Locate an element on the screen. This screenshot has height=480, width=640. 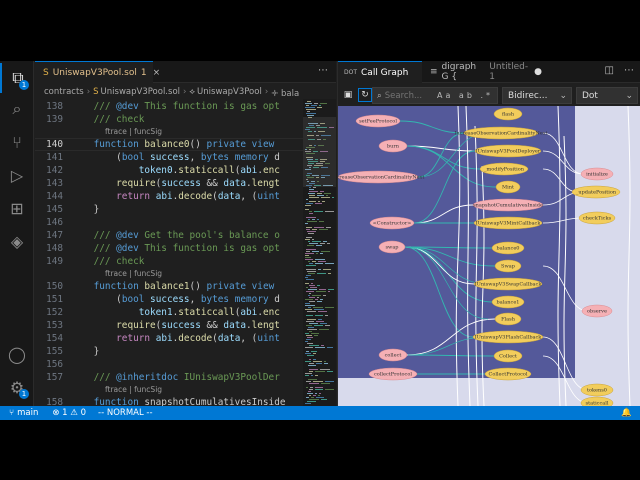
graph-toolbar: ▣ ↻ ⌕ Aa ab .* Bidirec... ⌄ Dot ⌄ is located at coordinates (489, 95).